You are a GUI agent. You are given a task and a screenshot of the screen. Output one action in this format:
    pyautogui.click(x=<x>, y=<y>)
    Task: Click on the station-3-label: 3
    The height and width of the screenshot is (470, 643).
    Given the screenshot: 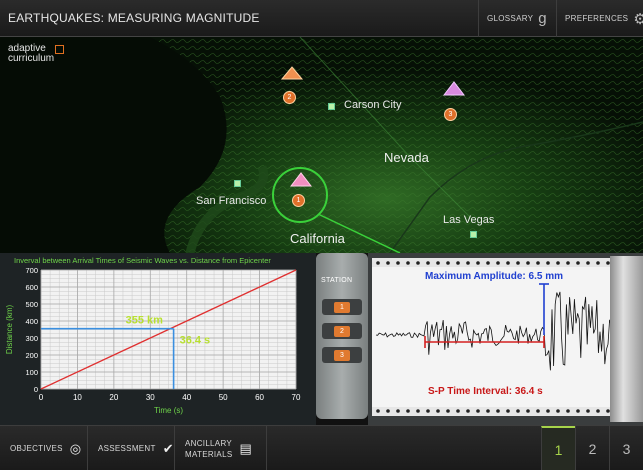 What is the action you would take?
    pyautogui.click(x=342, y=355)
    